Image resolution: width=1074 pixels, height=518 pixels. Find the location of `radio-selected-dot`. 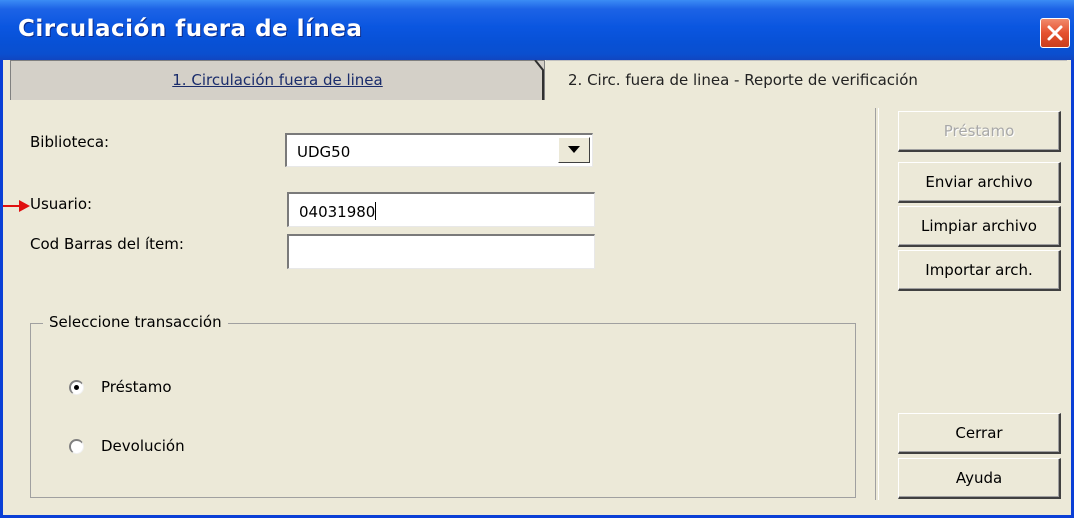

radio-selected-dot is located at coordinates (76, 387).